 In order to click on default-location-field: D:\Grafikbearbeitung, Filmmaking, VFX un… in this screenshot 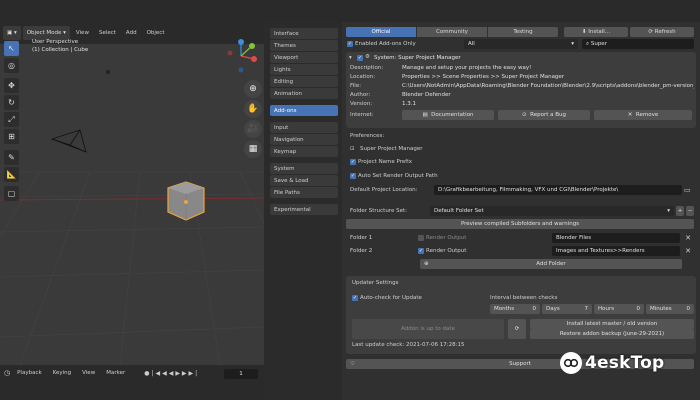, I will do `click(558, 190)`.